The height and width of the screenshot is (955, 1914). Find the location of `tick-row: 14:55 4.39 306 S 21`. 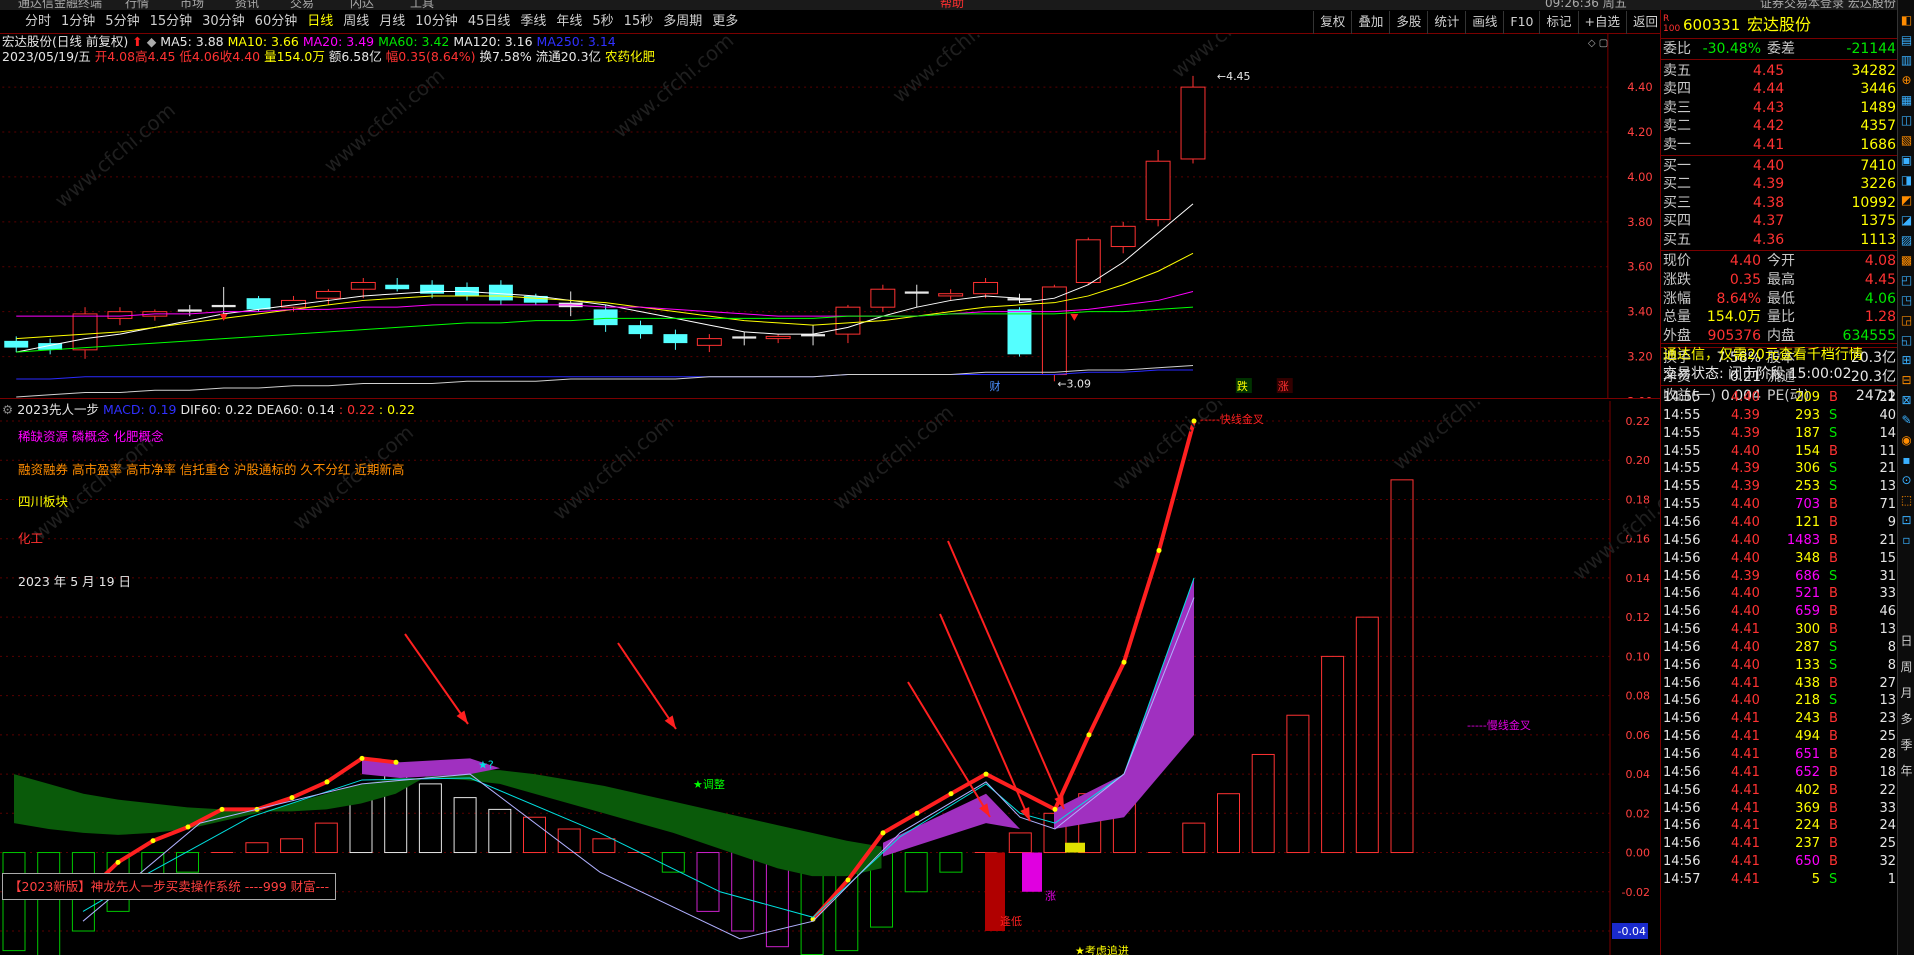

tick-row: 14:55 4.39 306 S 21 is located at coordinates (1779, 469).